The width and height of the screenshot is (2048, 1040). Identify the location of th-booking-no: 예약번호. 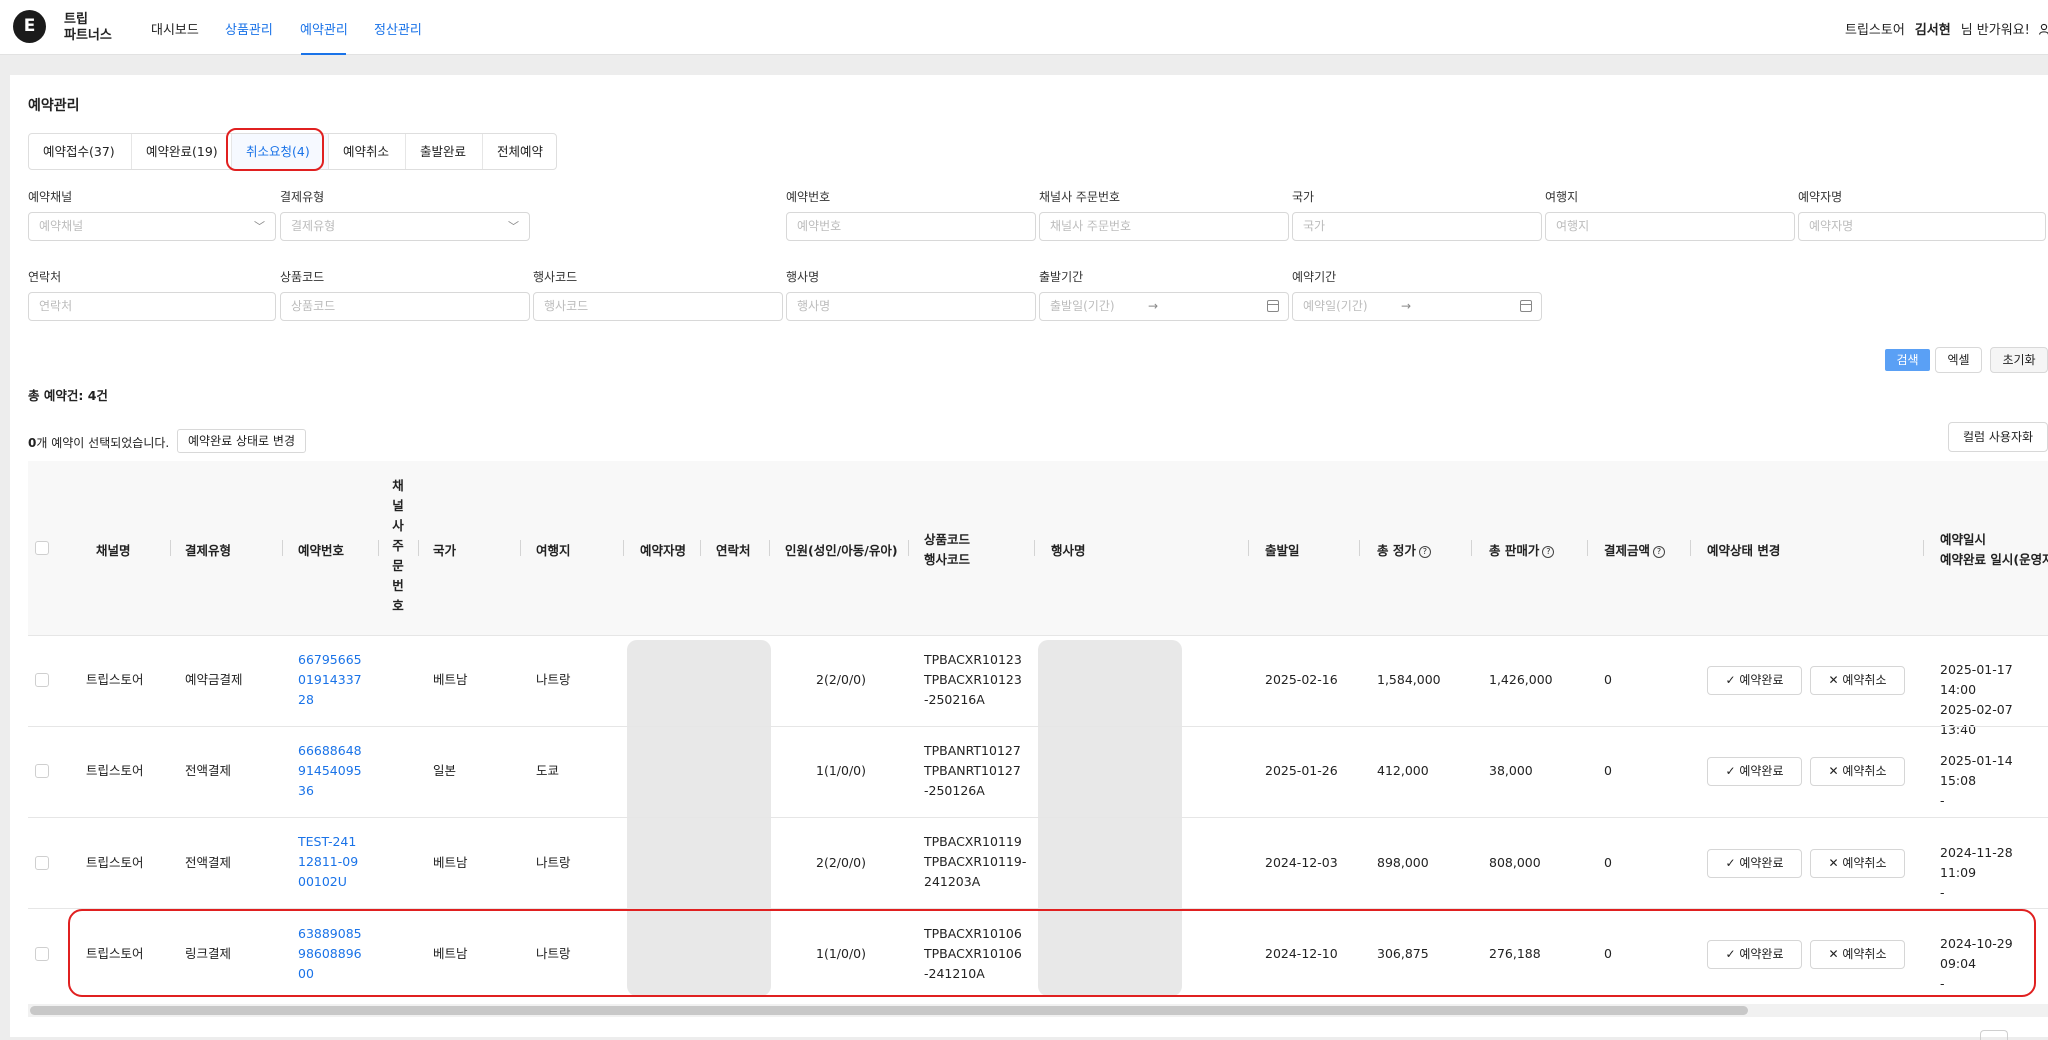
(321, 549).